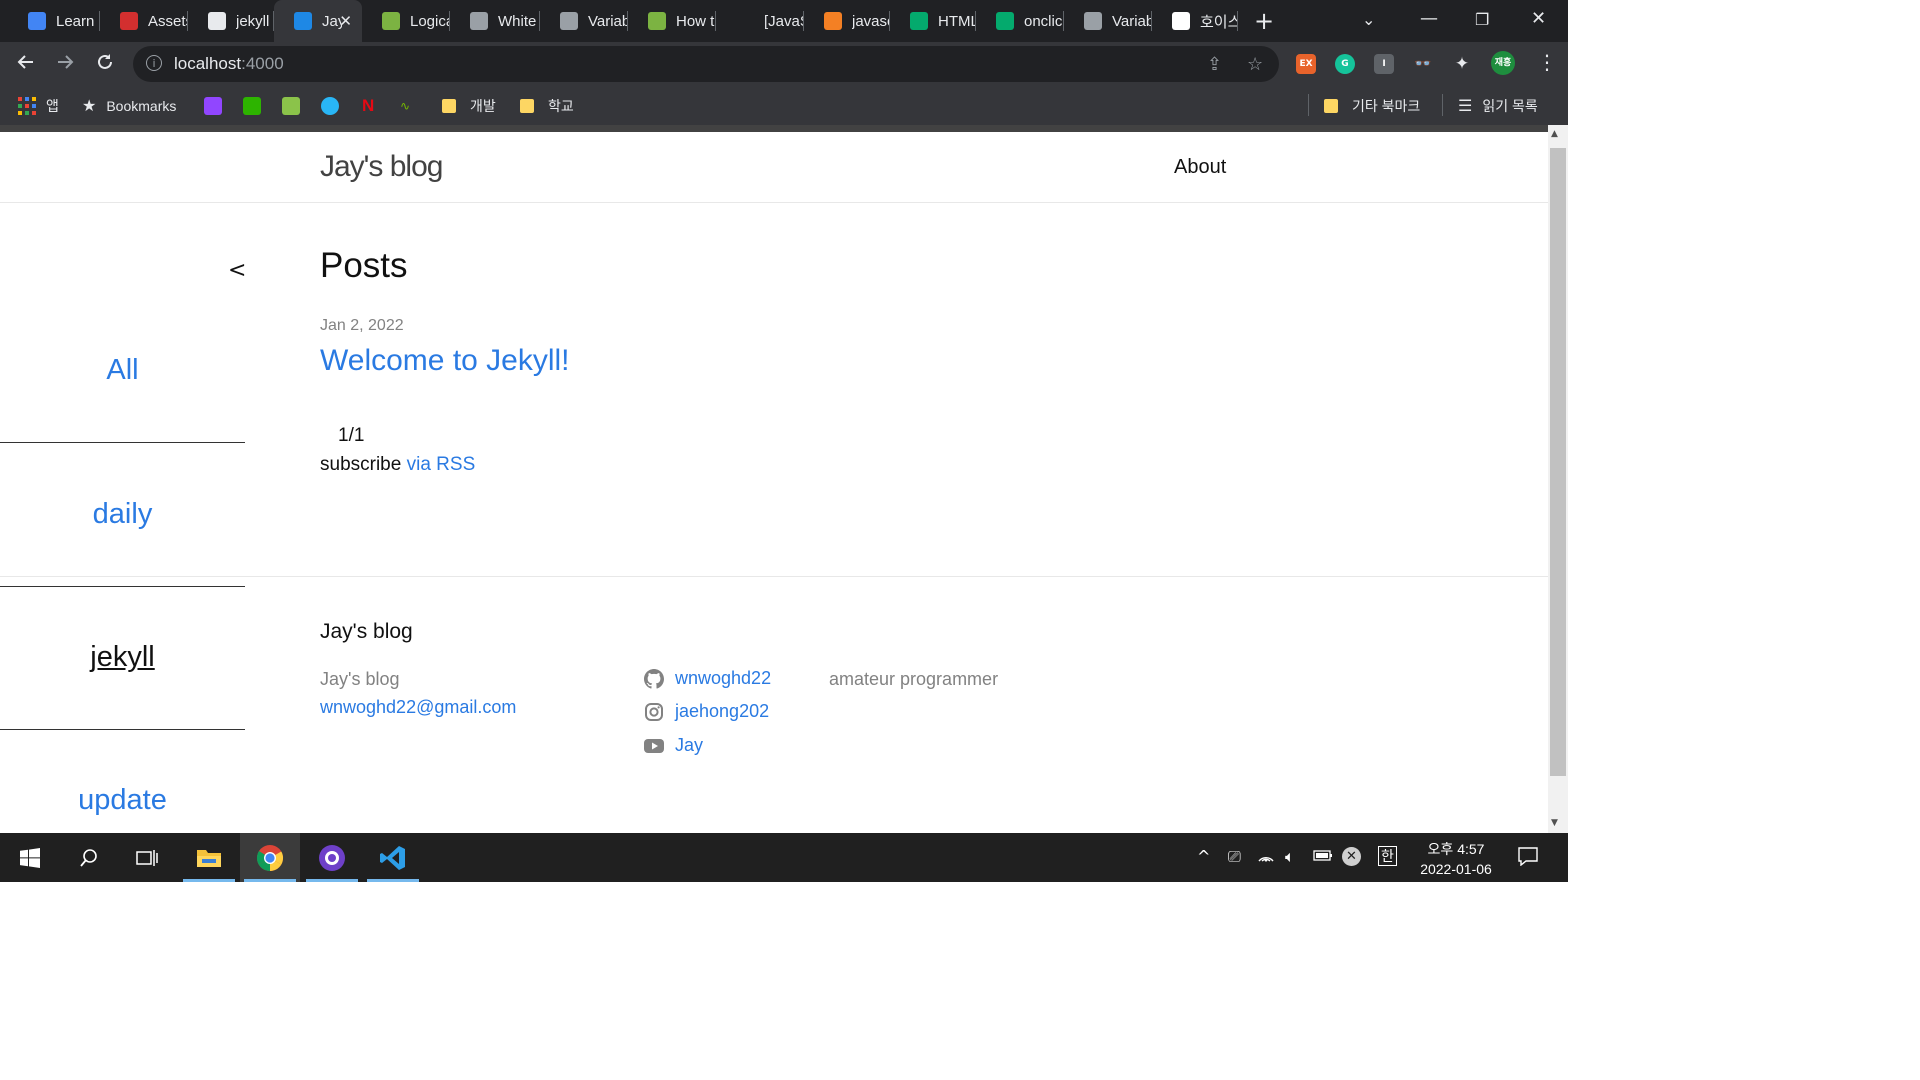 This screenshot has width=1920, height=1080. Describe the element at coordinates (1264, 21) in the screenshot. I see `new-tab-button: +` at that location.